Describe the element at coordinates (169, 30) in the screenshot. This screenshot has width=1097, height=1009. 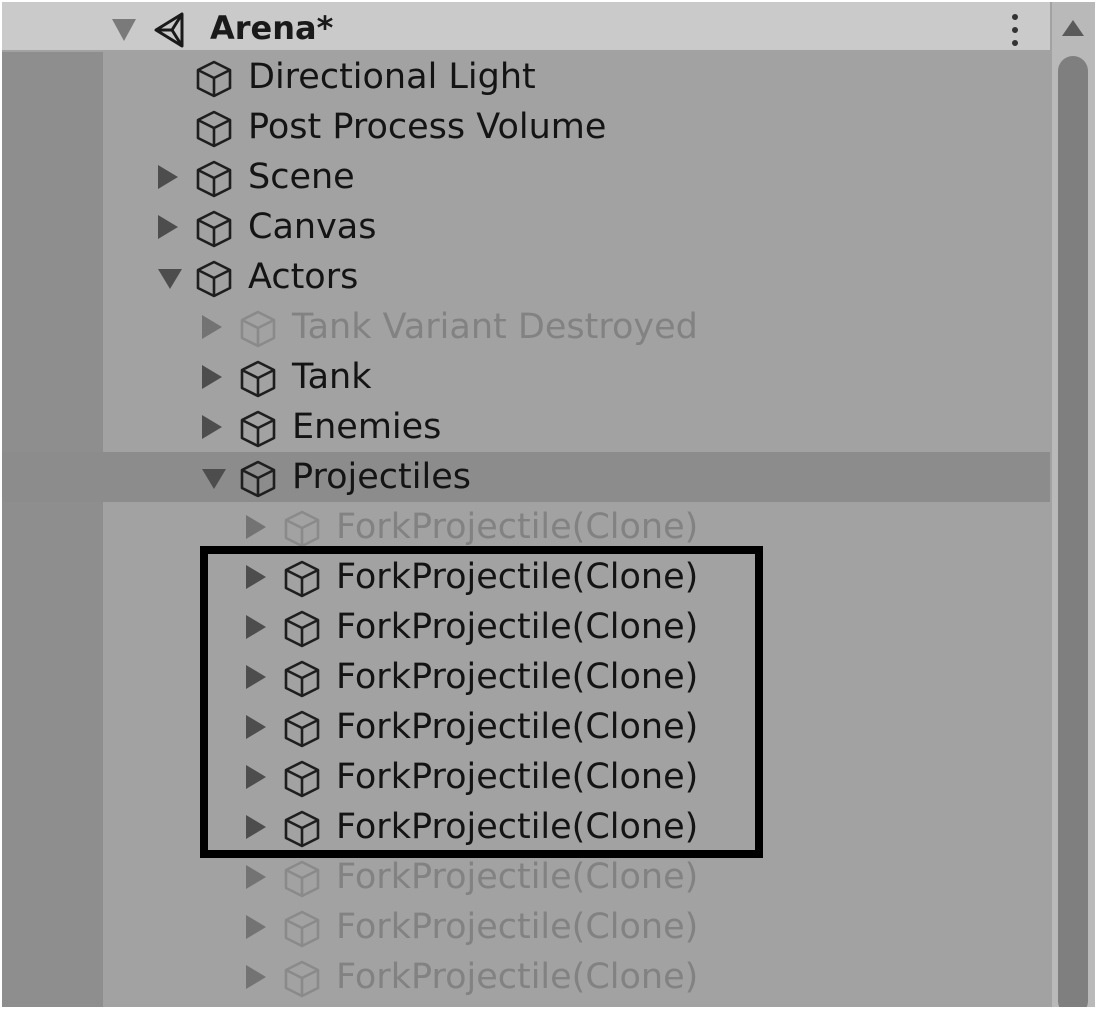
I see `unity-scene-icon` at that location.